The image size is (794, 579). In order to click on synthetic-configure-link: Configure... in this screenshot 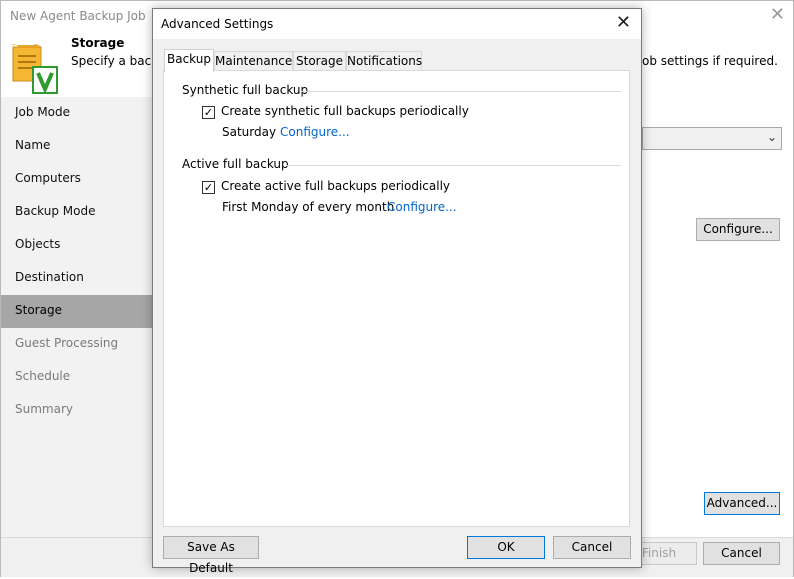, I will do `click(315, 132)`.